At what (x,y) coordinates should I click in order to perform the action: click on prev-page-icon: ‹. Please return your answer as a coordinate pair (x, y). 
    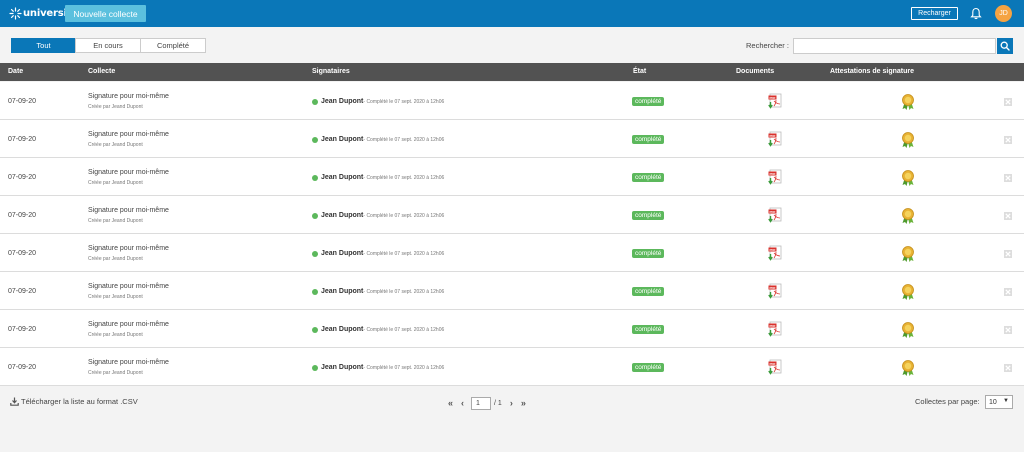
    Looking at the image, I should click on (462, 403).